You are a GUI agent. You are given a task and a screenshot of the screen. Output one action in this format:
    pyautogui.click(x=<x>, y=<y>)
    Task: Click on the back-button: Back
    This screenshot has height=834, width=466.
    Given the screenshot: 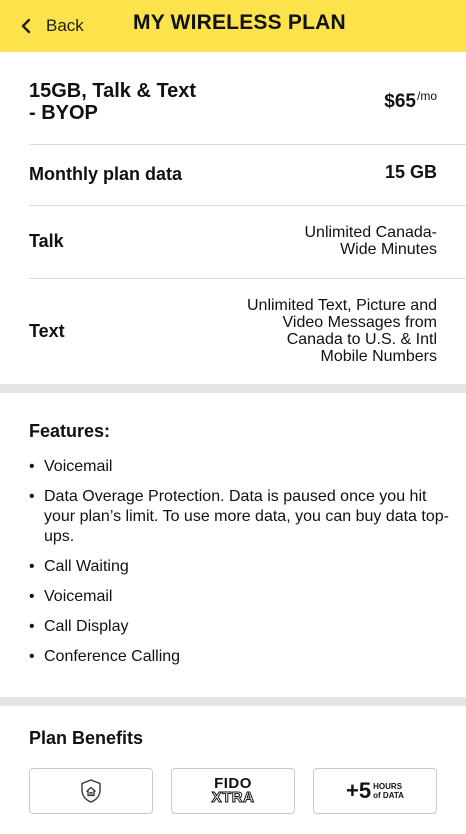 What is the action you would take?
    pyautogui.click(x=51, y=26)
    